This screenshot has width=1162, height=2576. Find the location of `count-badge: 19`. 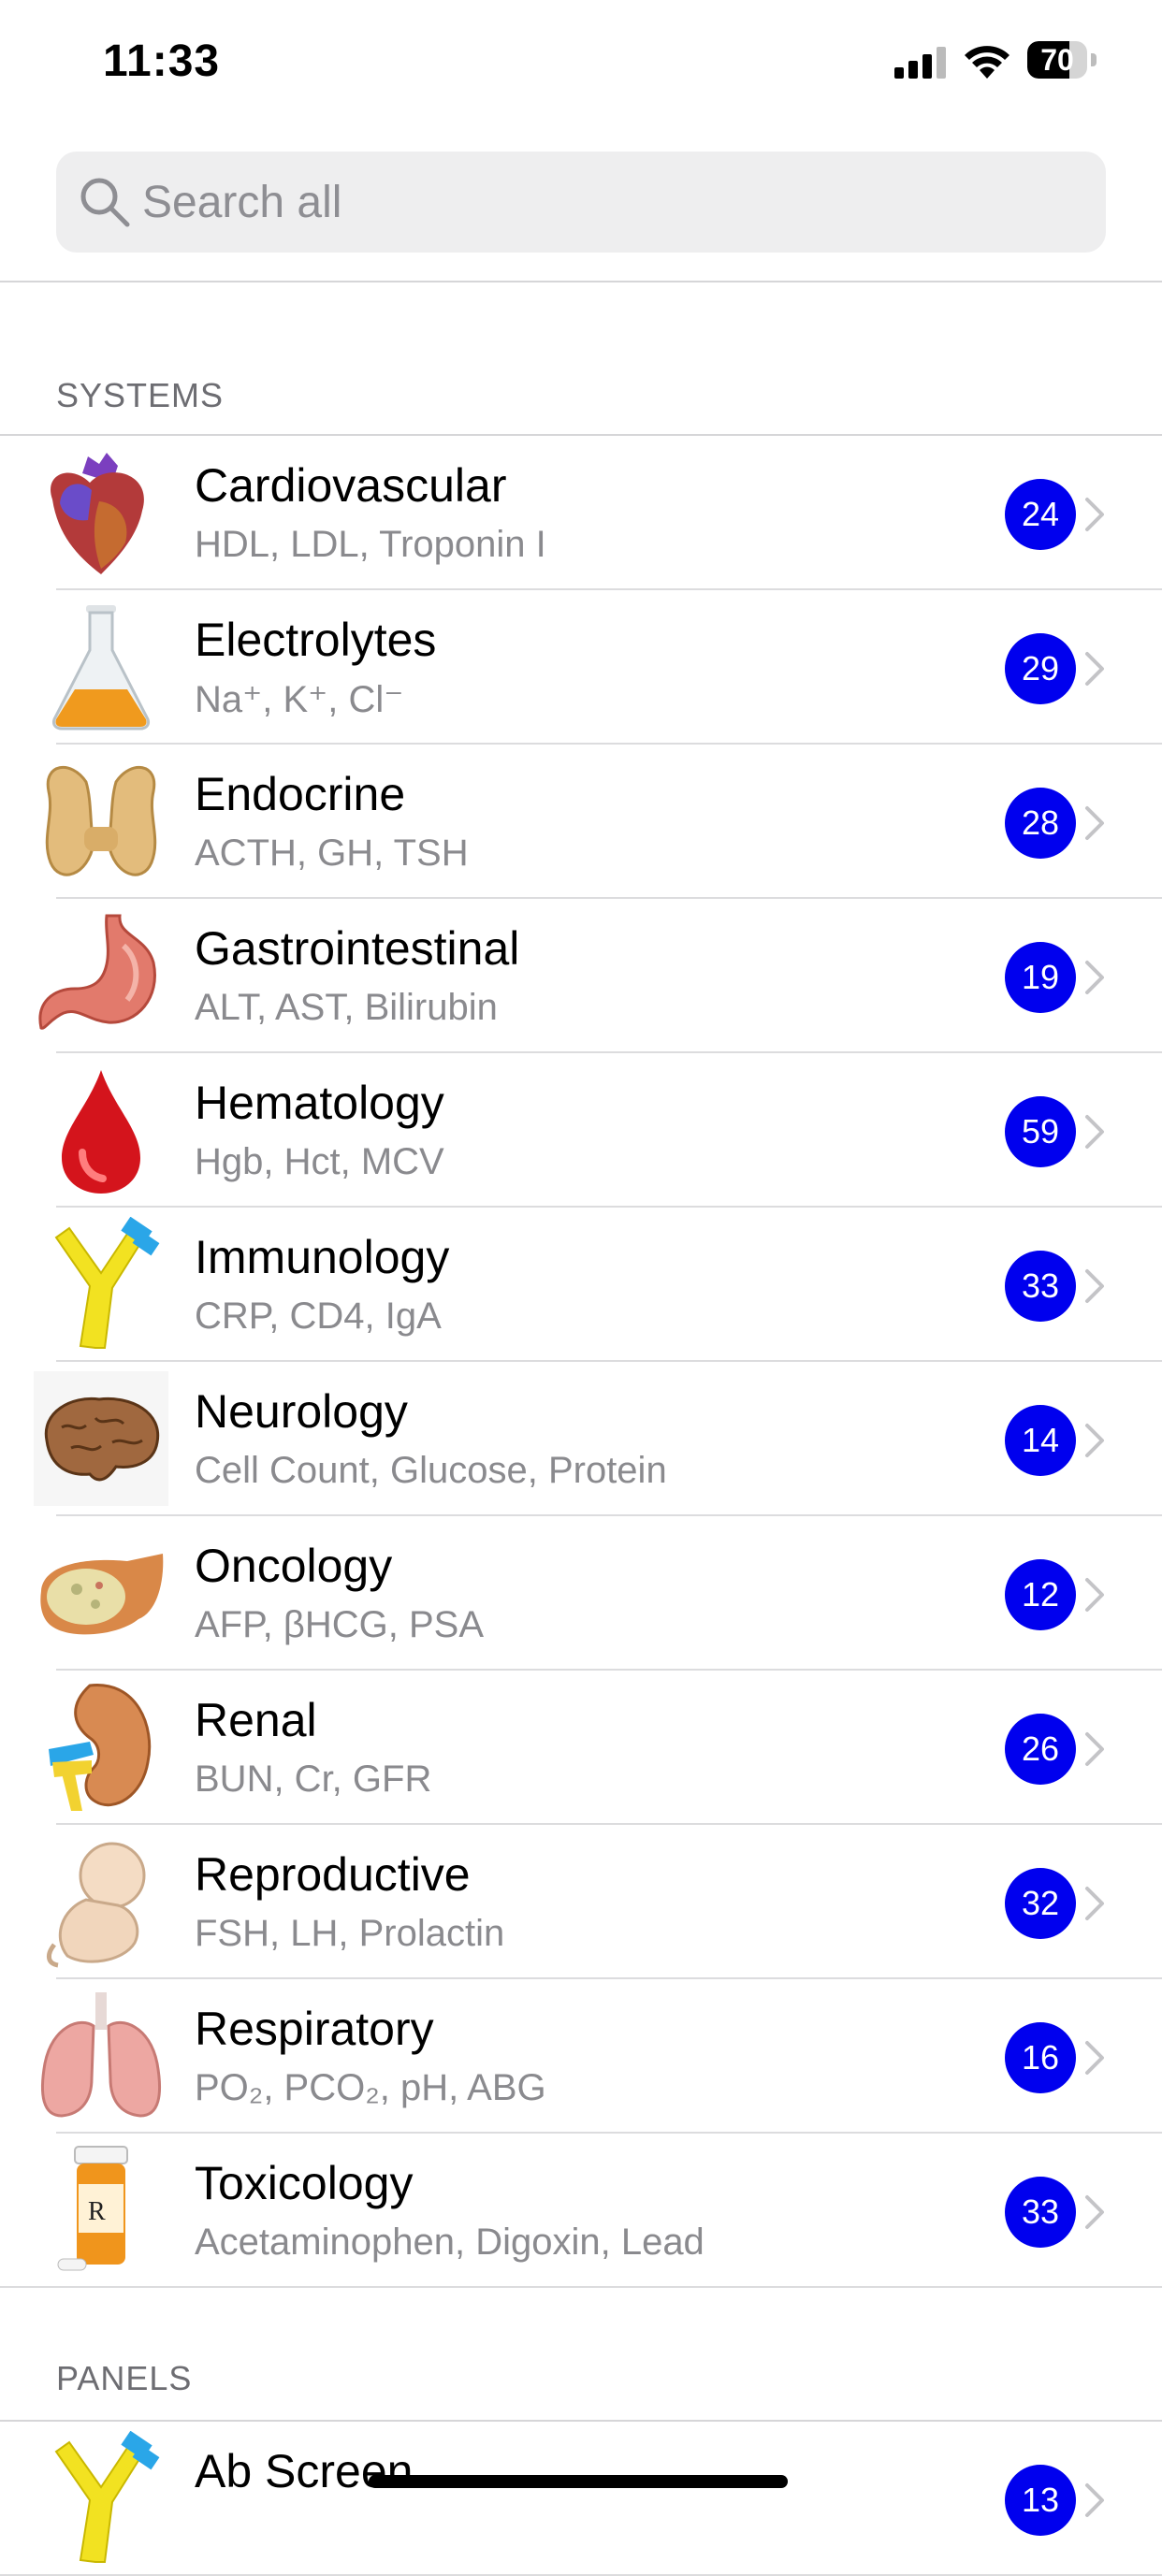

count-badge: 19 is located at coordinates (1041, 977).